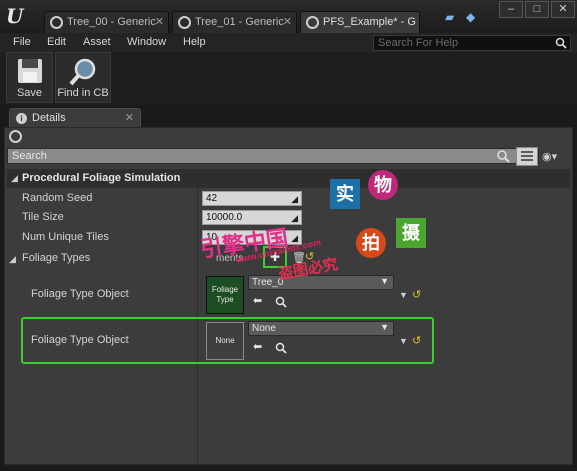 This screenshot has width=577, height=471. I want to click on view-options-button, so click(527, 156).